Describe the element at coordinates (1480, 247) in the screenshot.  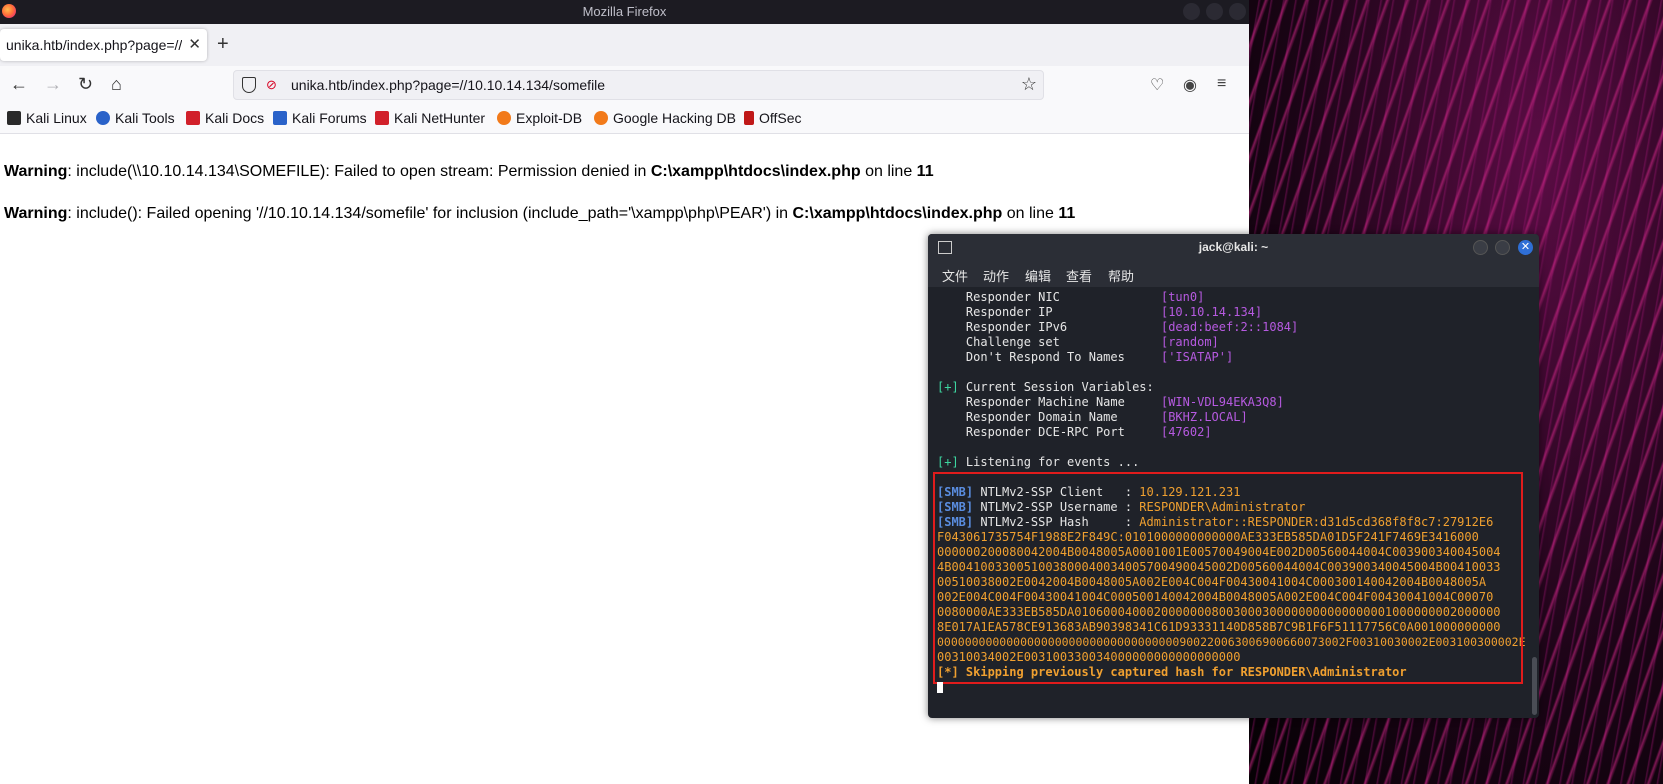
I see `terminal-minimize-button` at that location.